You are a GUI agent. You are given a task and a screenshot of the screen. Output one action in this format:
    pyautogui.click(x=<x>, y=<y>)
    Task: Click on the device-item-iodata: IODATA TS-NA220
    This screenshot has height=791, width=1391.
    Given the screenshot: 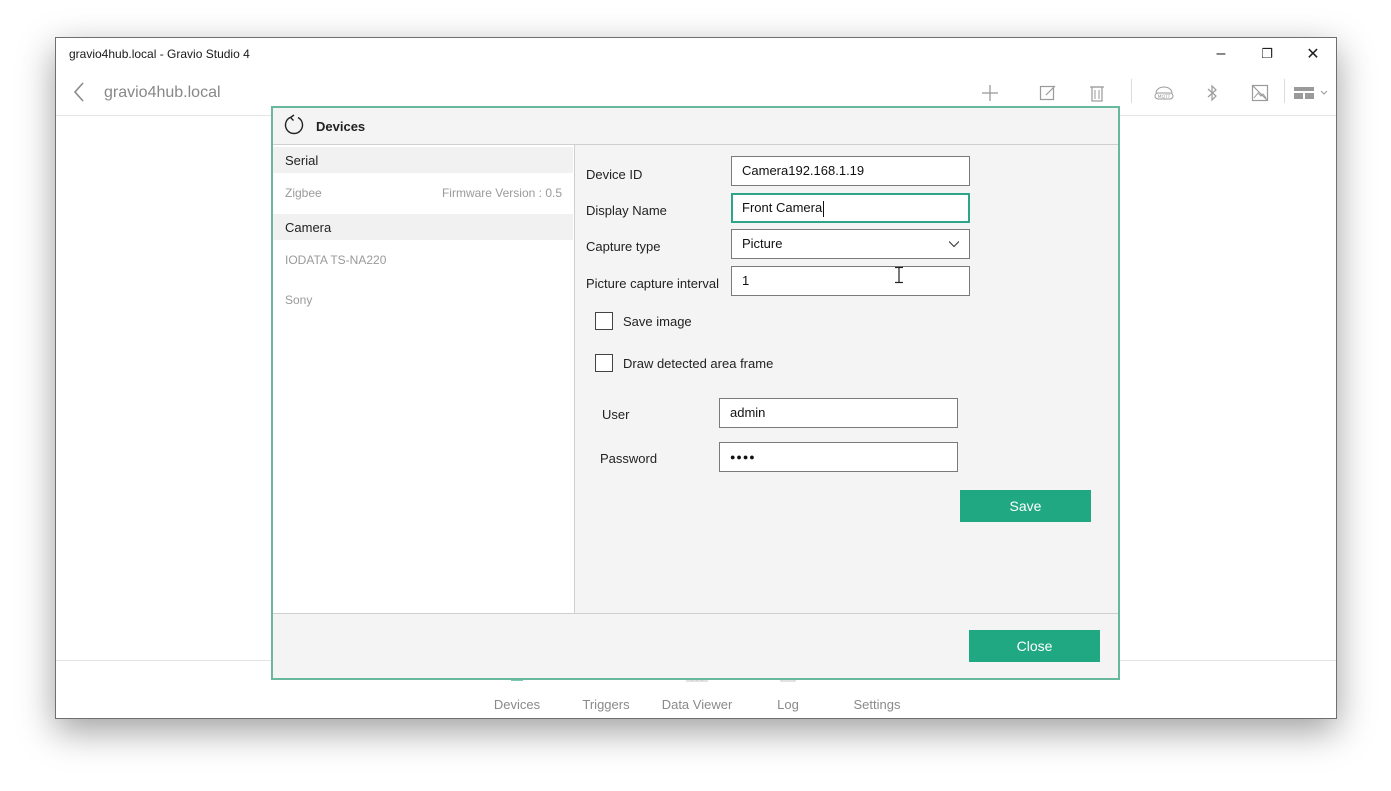 What is the action you would take?
    pyautogui.click(x=335, y=260)
    